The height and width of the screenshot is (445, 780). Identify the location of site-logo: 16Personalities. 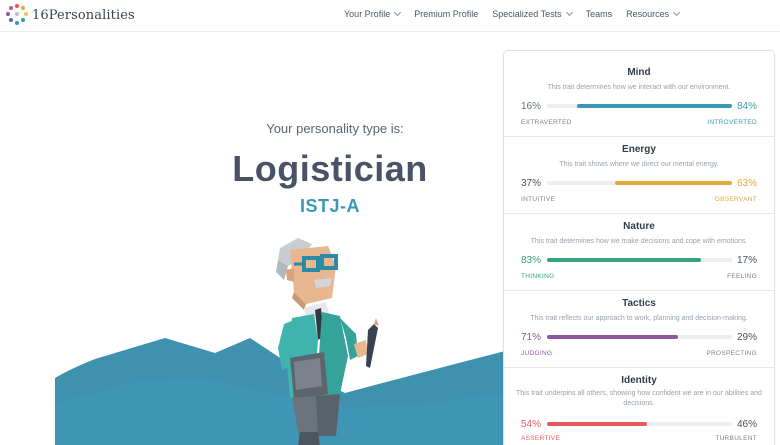
(70, 15).